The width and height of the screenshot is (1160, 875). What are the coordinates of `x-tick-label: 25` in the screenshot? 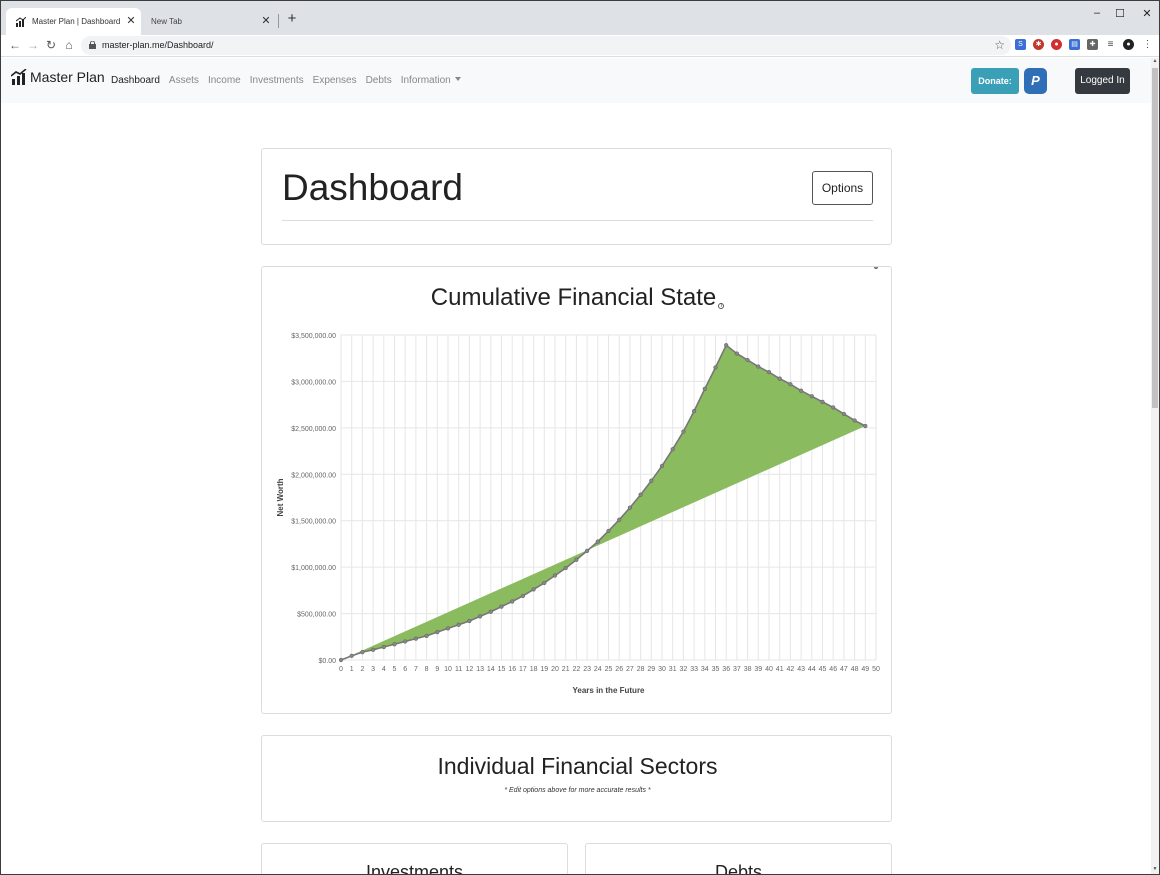 It's located at (609, 669).